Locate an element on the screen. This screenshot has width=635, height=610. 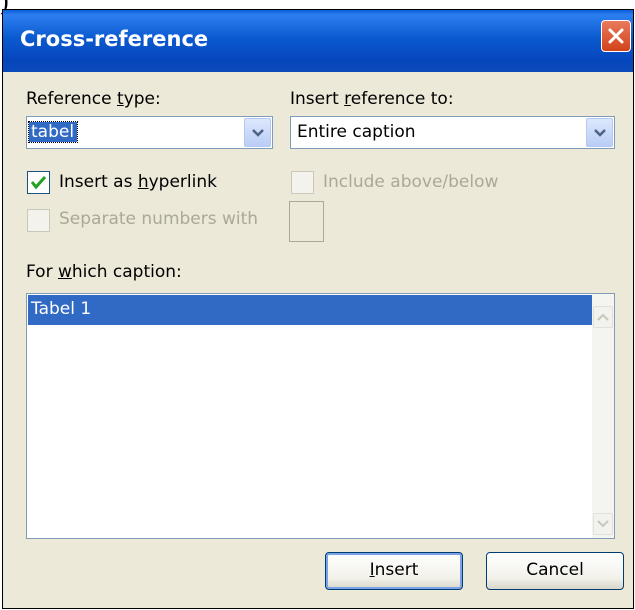
chevron-up-icon is located at coordinates (603, 317).